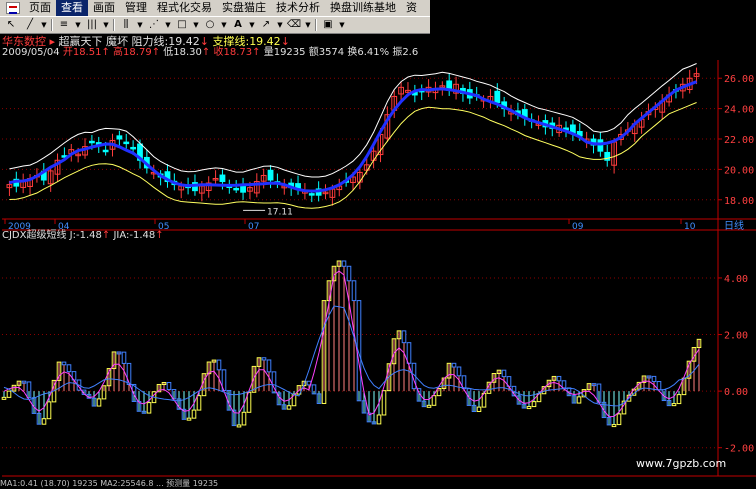  What do you see at coordinates (739, 79) in the screenshot?
I see `price-tick-label: 26.00` at bounding box center [739, 79].